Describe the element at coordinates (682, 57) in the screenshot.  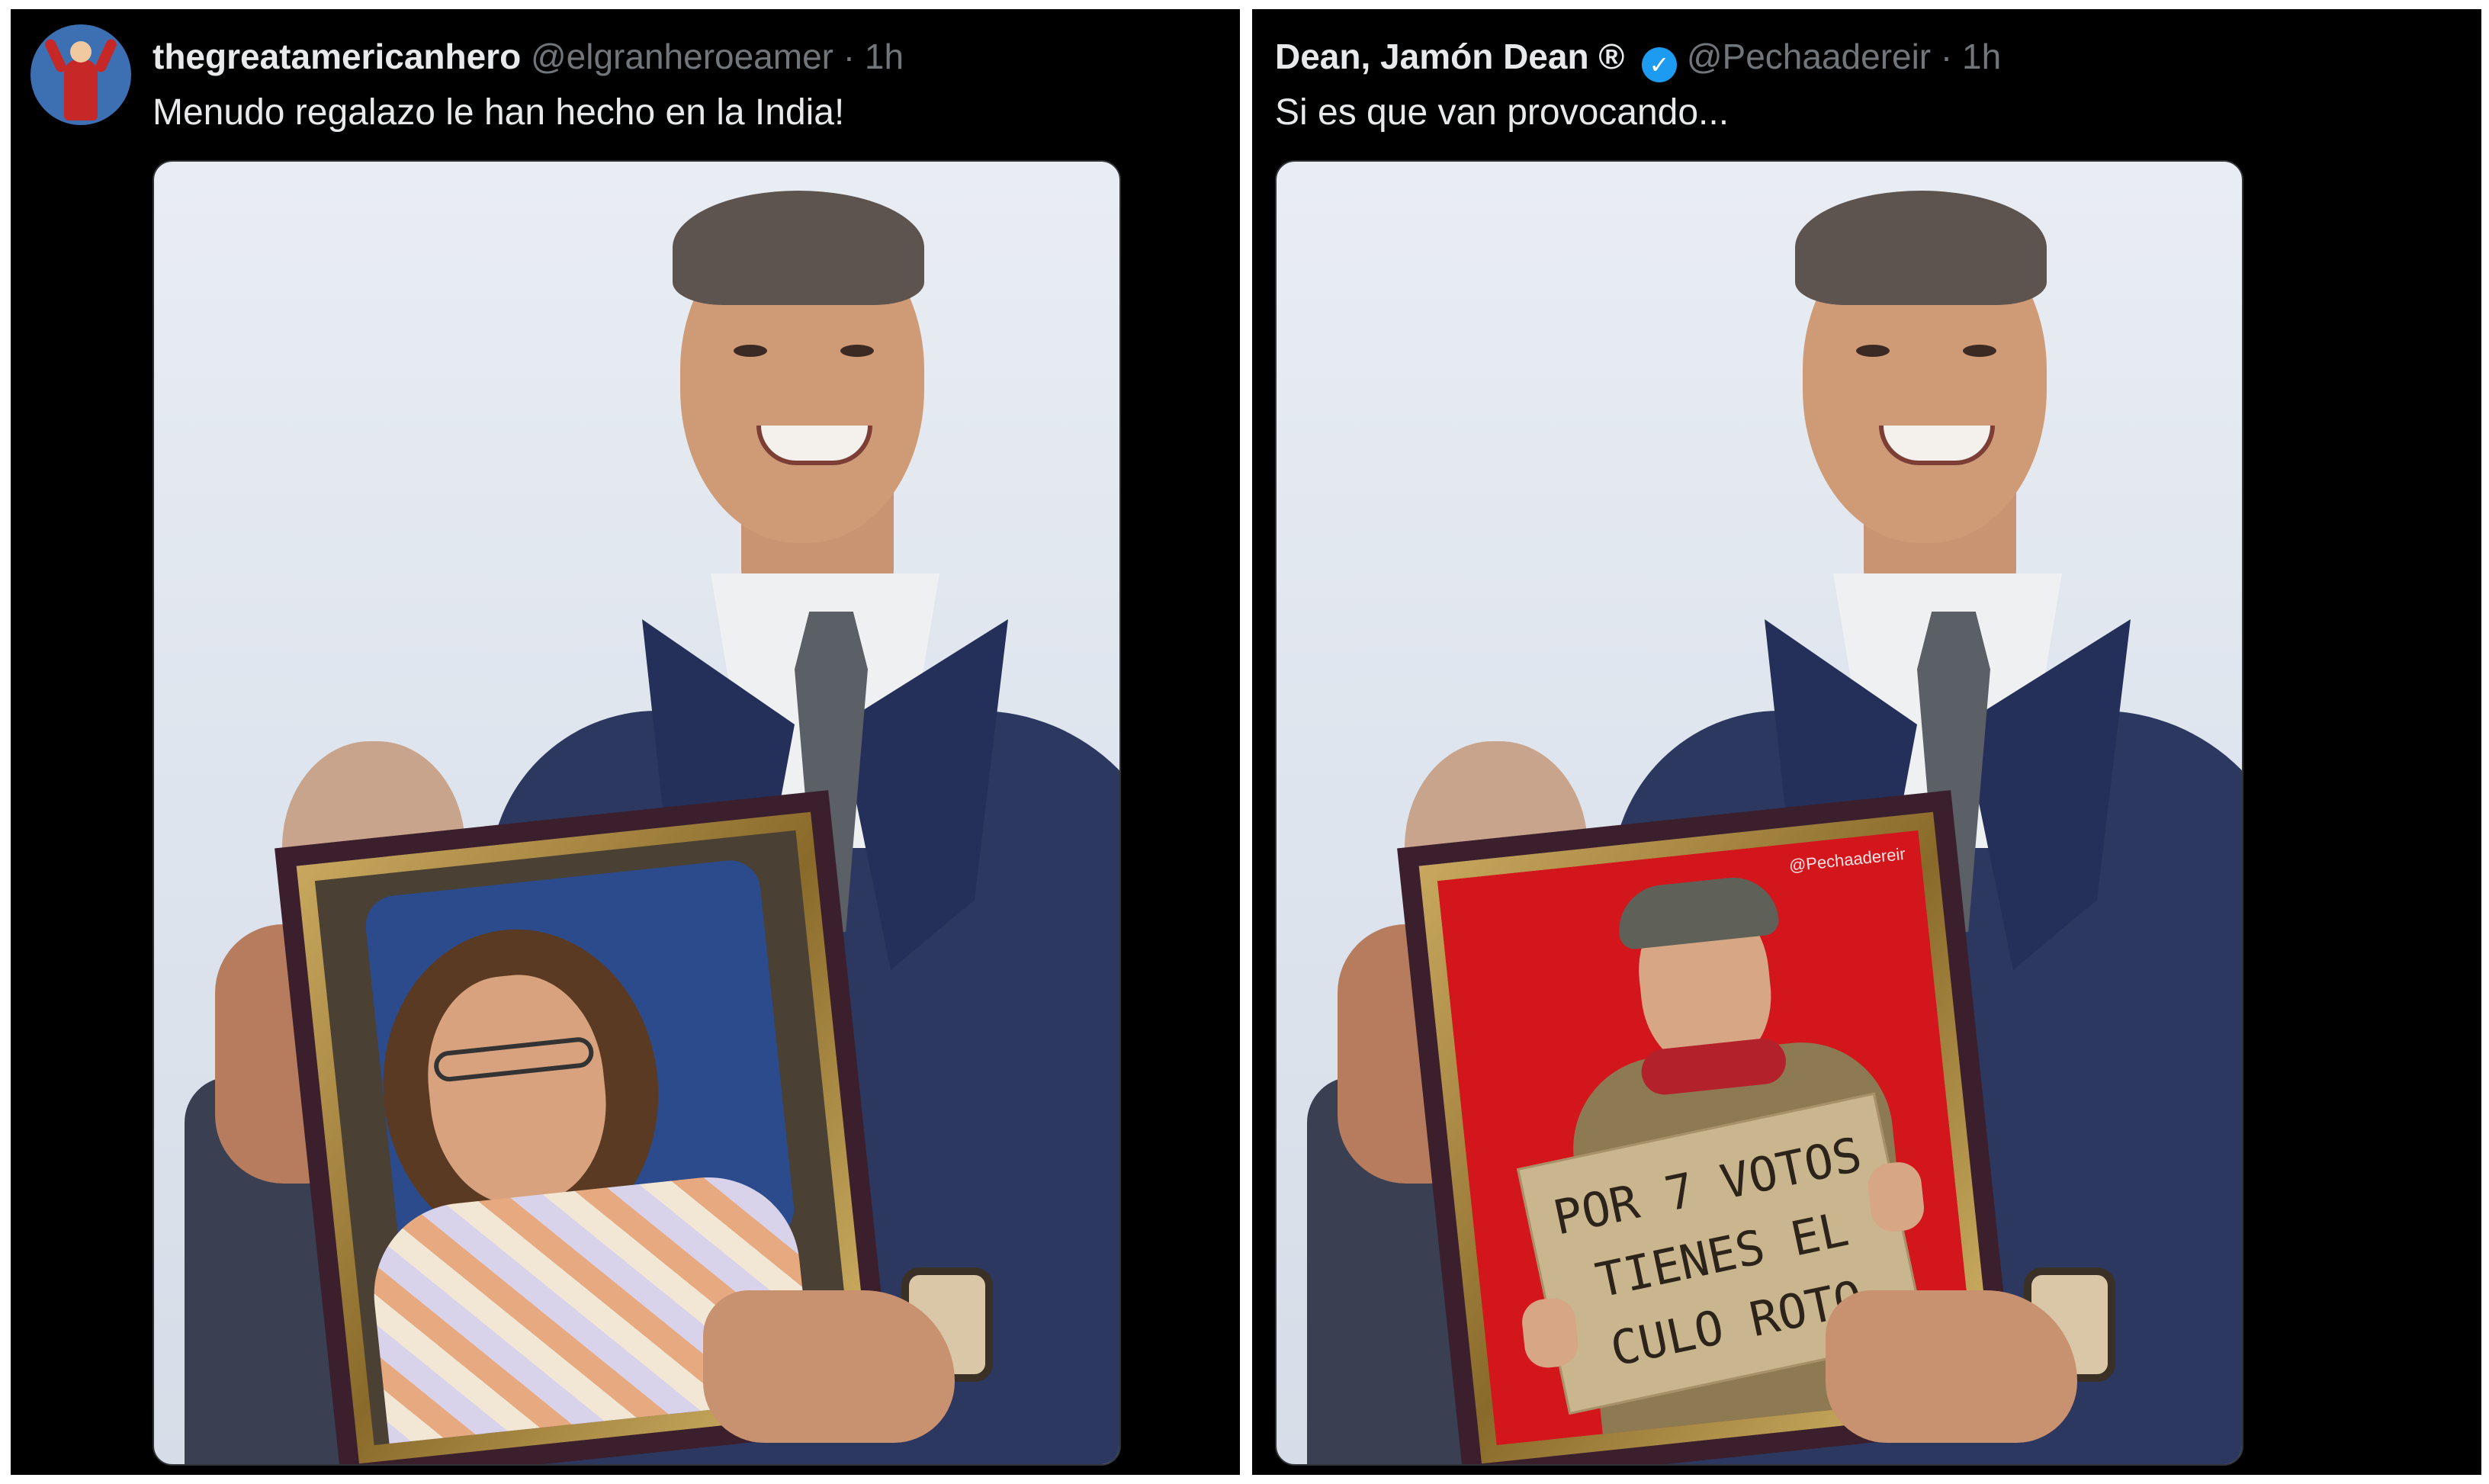
I see `handle: @elgranheroeamer` at that location.